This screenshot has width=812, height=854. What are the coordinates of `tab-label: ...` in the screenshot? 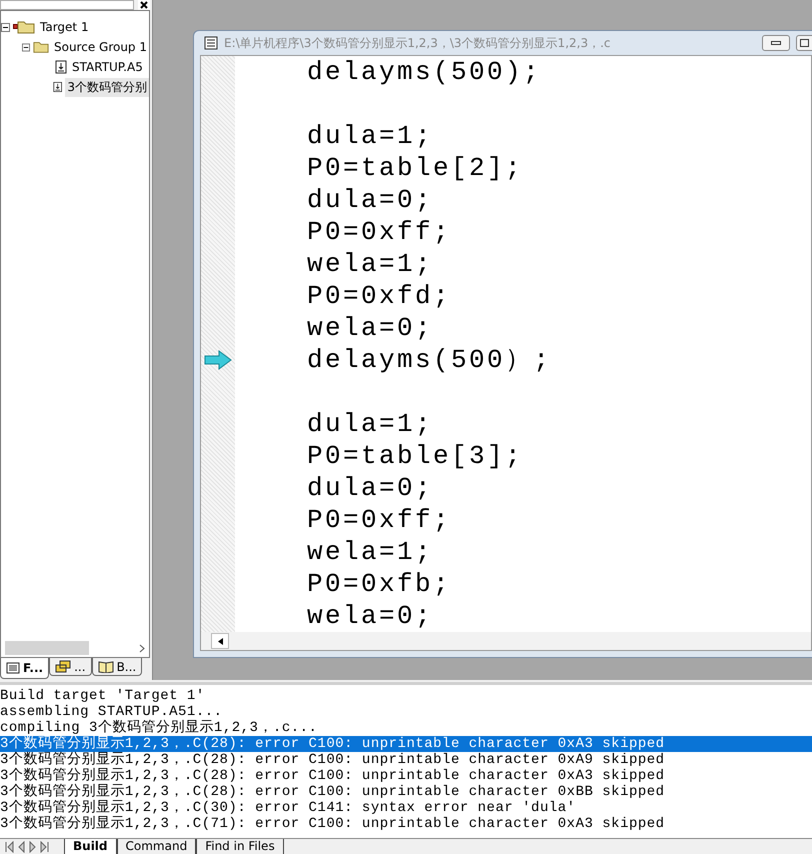 It's located at (80, 667).